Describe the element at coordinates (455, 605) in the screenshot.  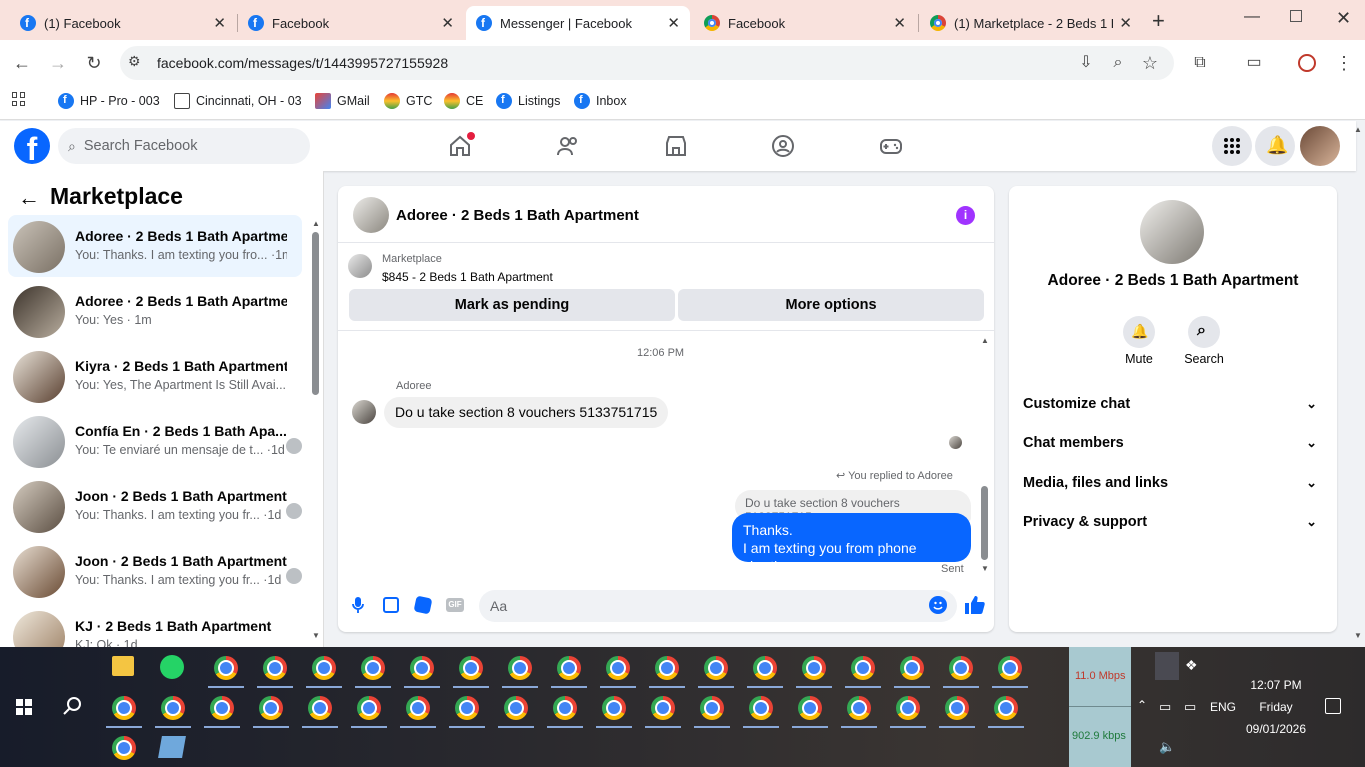
I see `gif-icon: GIF` at that location.